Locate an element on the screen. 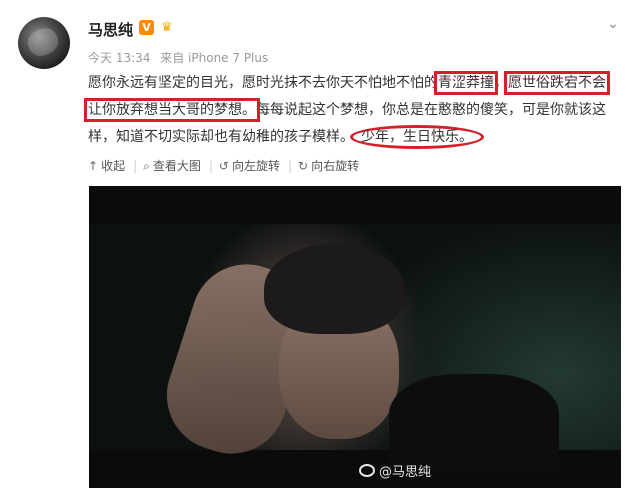  post-text-segment: ， is located at coordinates (501, 83).